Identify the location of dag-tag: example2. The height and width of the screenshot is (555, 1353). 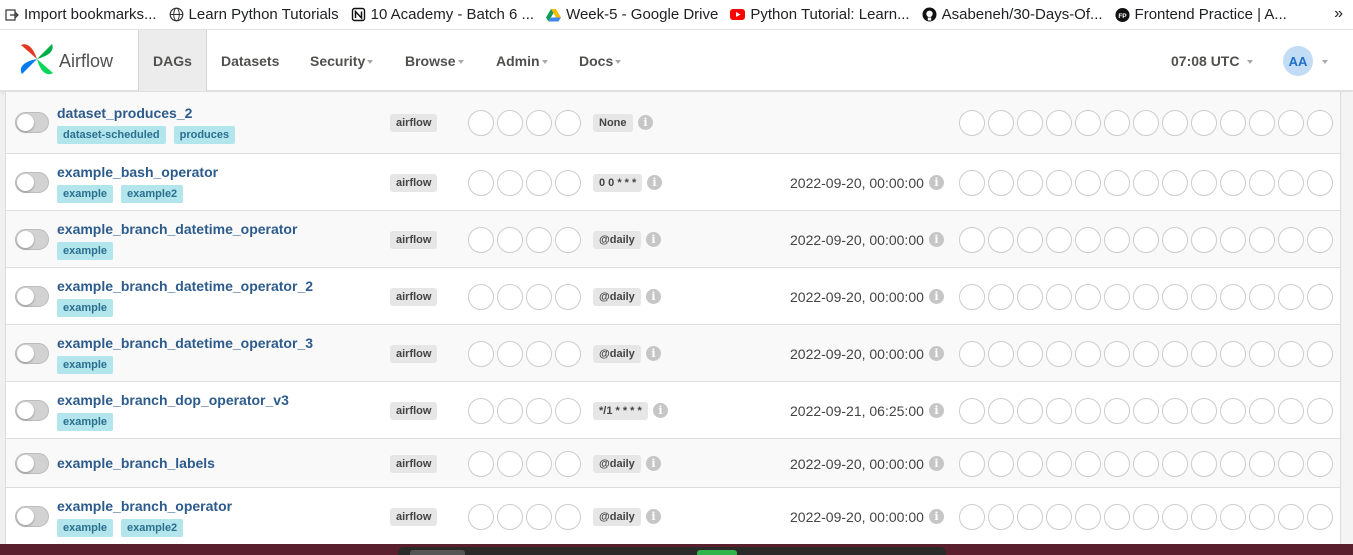
(152, 194).